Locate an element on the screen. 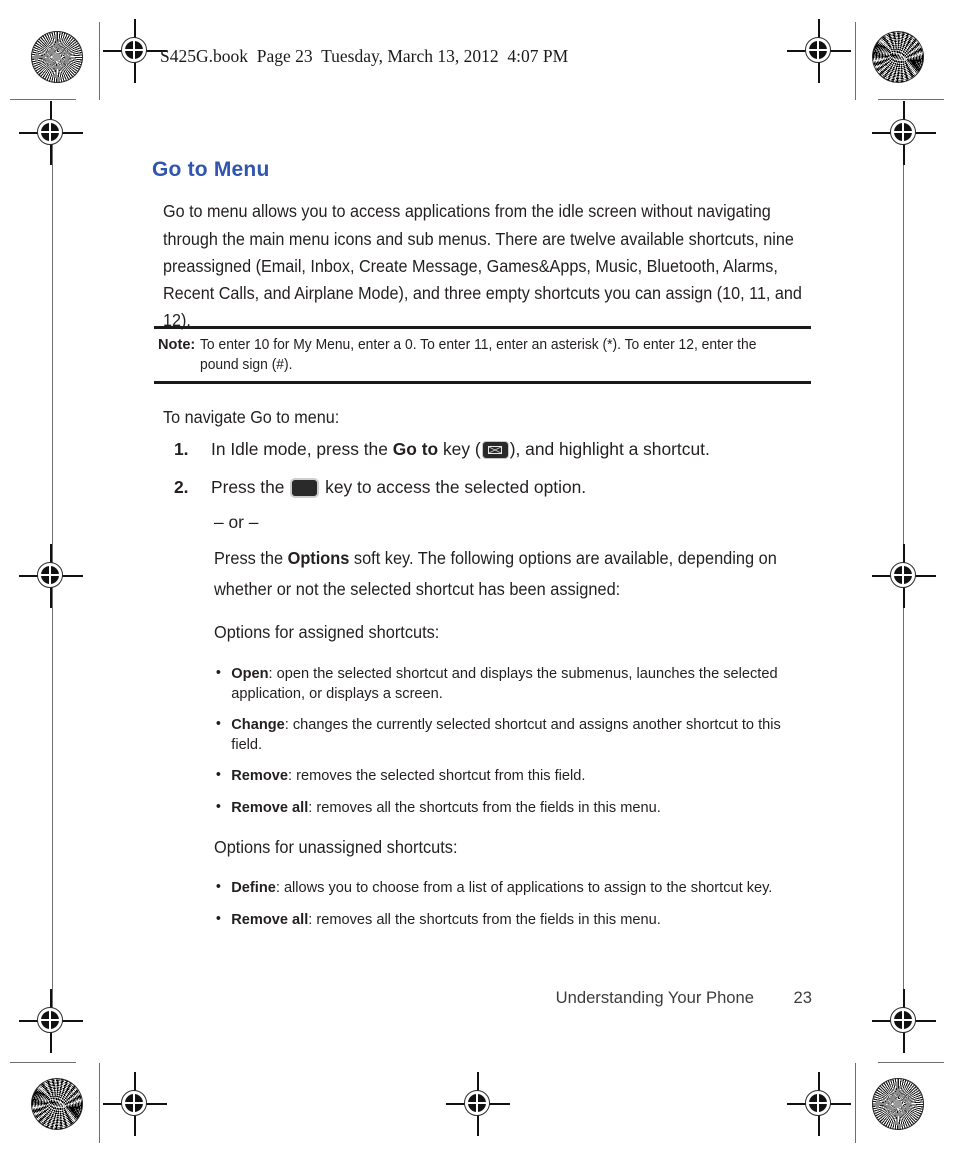 This screenshot has width=954, height=1155. moire-target-top-right is located at coordinates (898, 57).